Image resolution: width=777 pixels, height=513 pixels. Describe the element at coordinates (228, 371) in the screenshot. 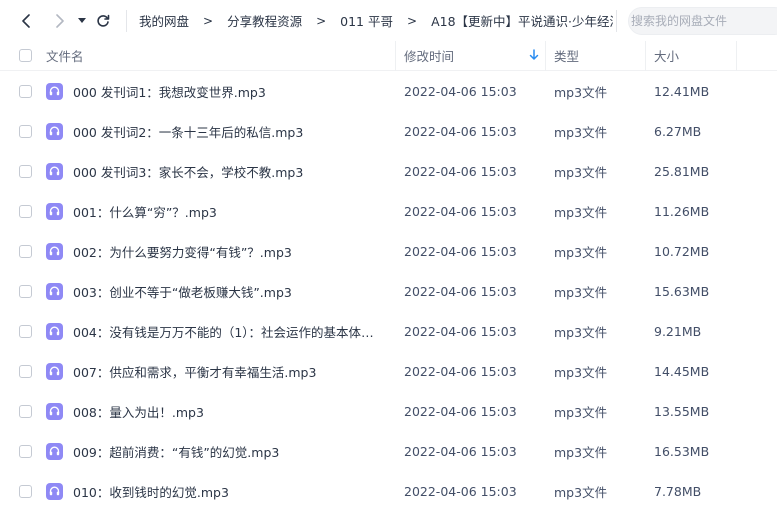

I see `file-name: 007：供应和需求，平衡才有幸福生活.mp3` at that location.